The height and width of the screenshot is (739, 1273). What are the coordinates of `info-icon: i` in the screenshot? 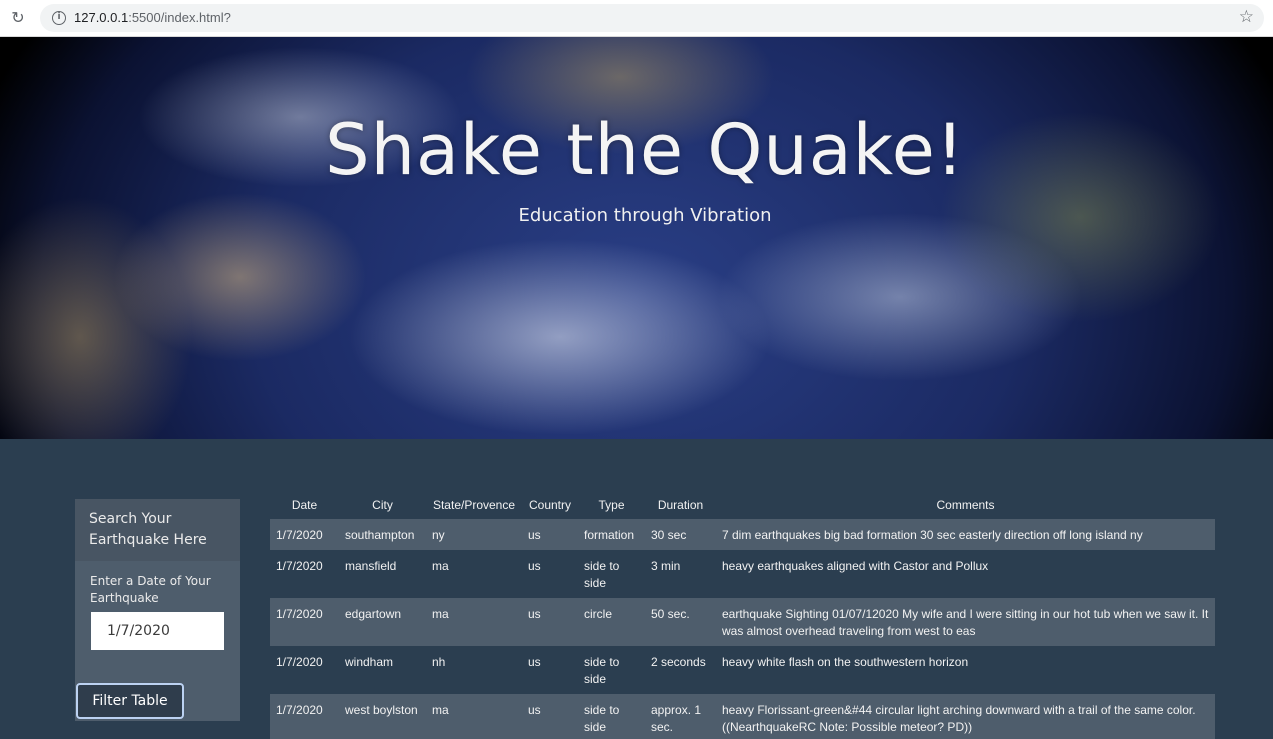 It's located at (59, 18).